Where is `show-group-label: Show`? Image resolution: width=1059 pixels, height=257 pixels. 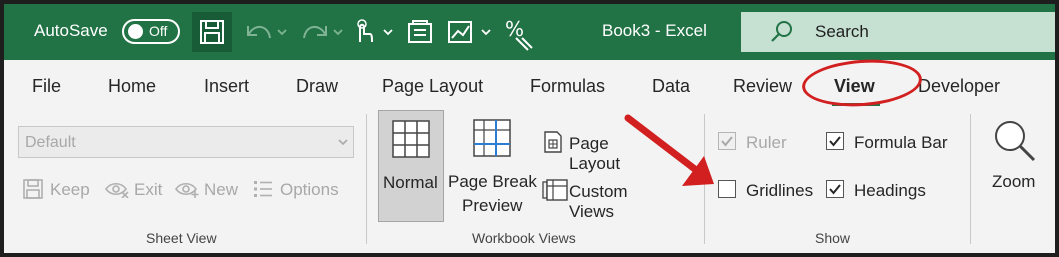
show-group-label: Show is located at coordinates (833, 238).